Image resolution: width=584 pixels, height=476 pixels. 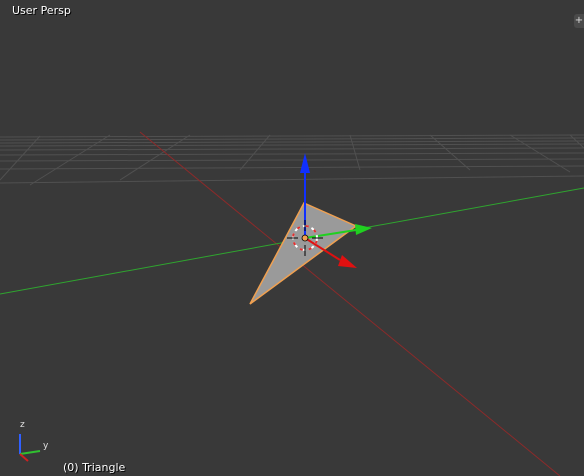 I want to click on gizmo-x-arrow-icon, so click(x=347, y=261).